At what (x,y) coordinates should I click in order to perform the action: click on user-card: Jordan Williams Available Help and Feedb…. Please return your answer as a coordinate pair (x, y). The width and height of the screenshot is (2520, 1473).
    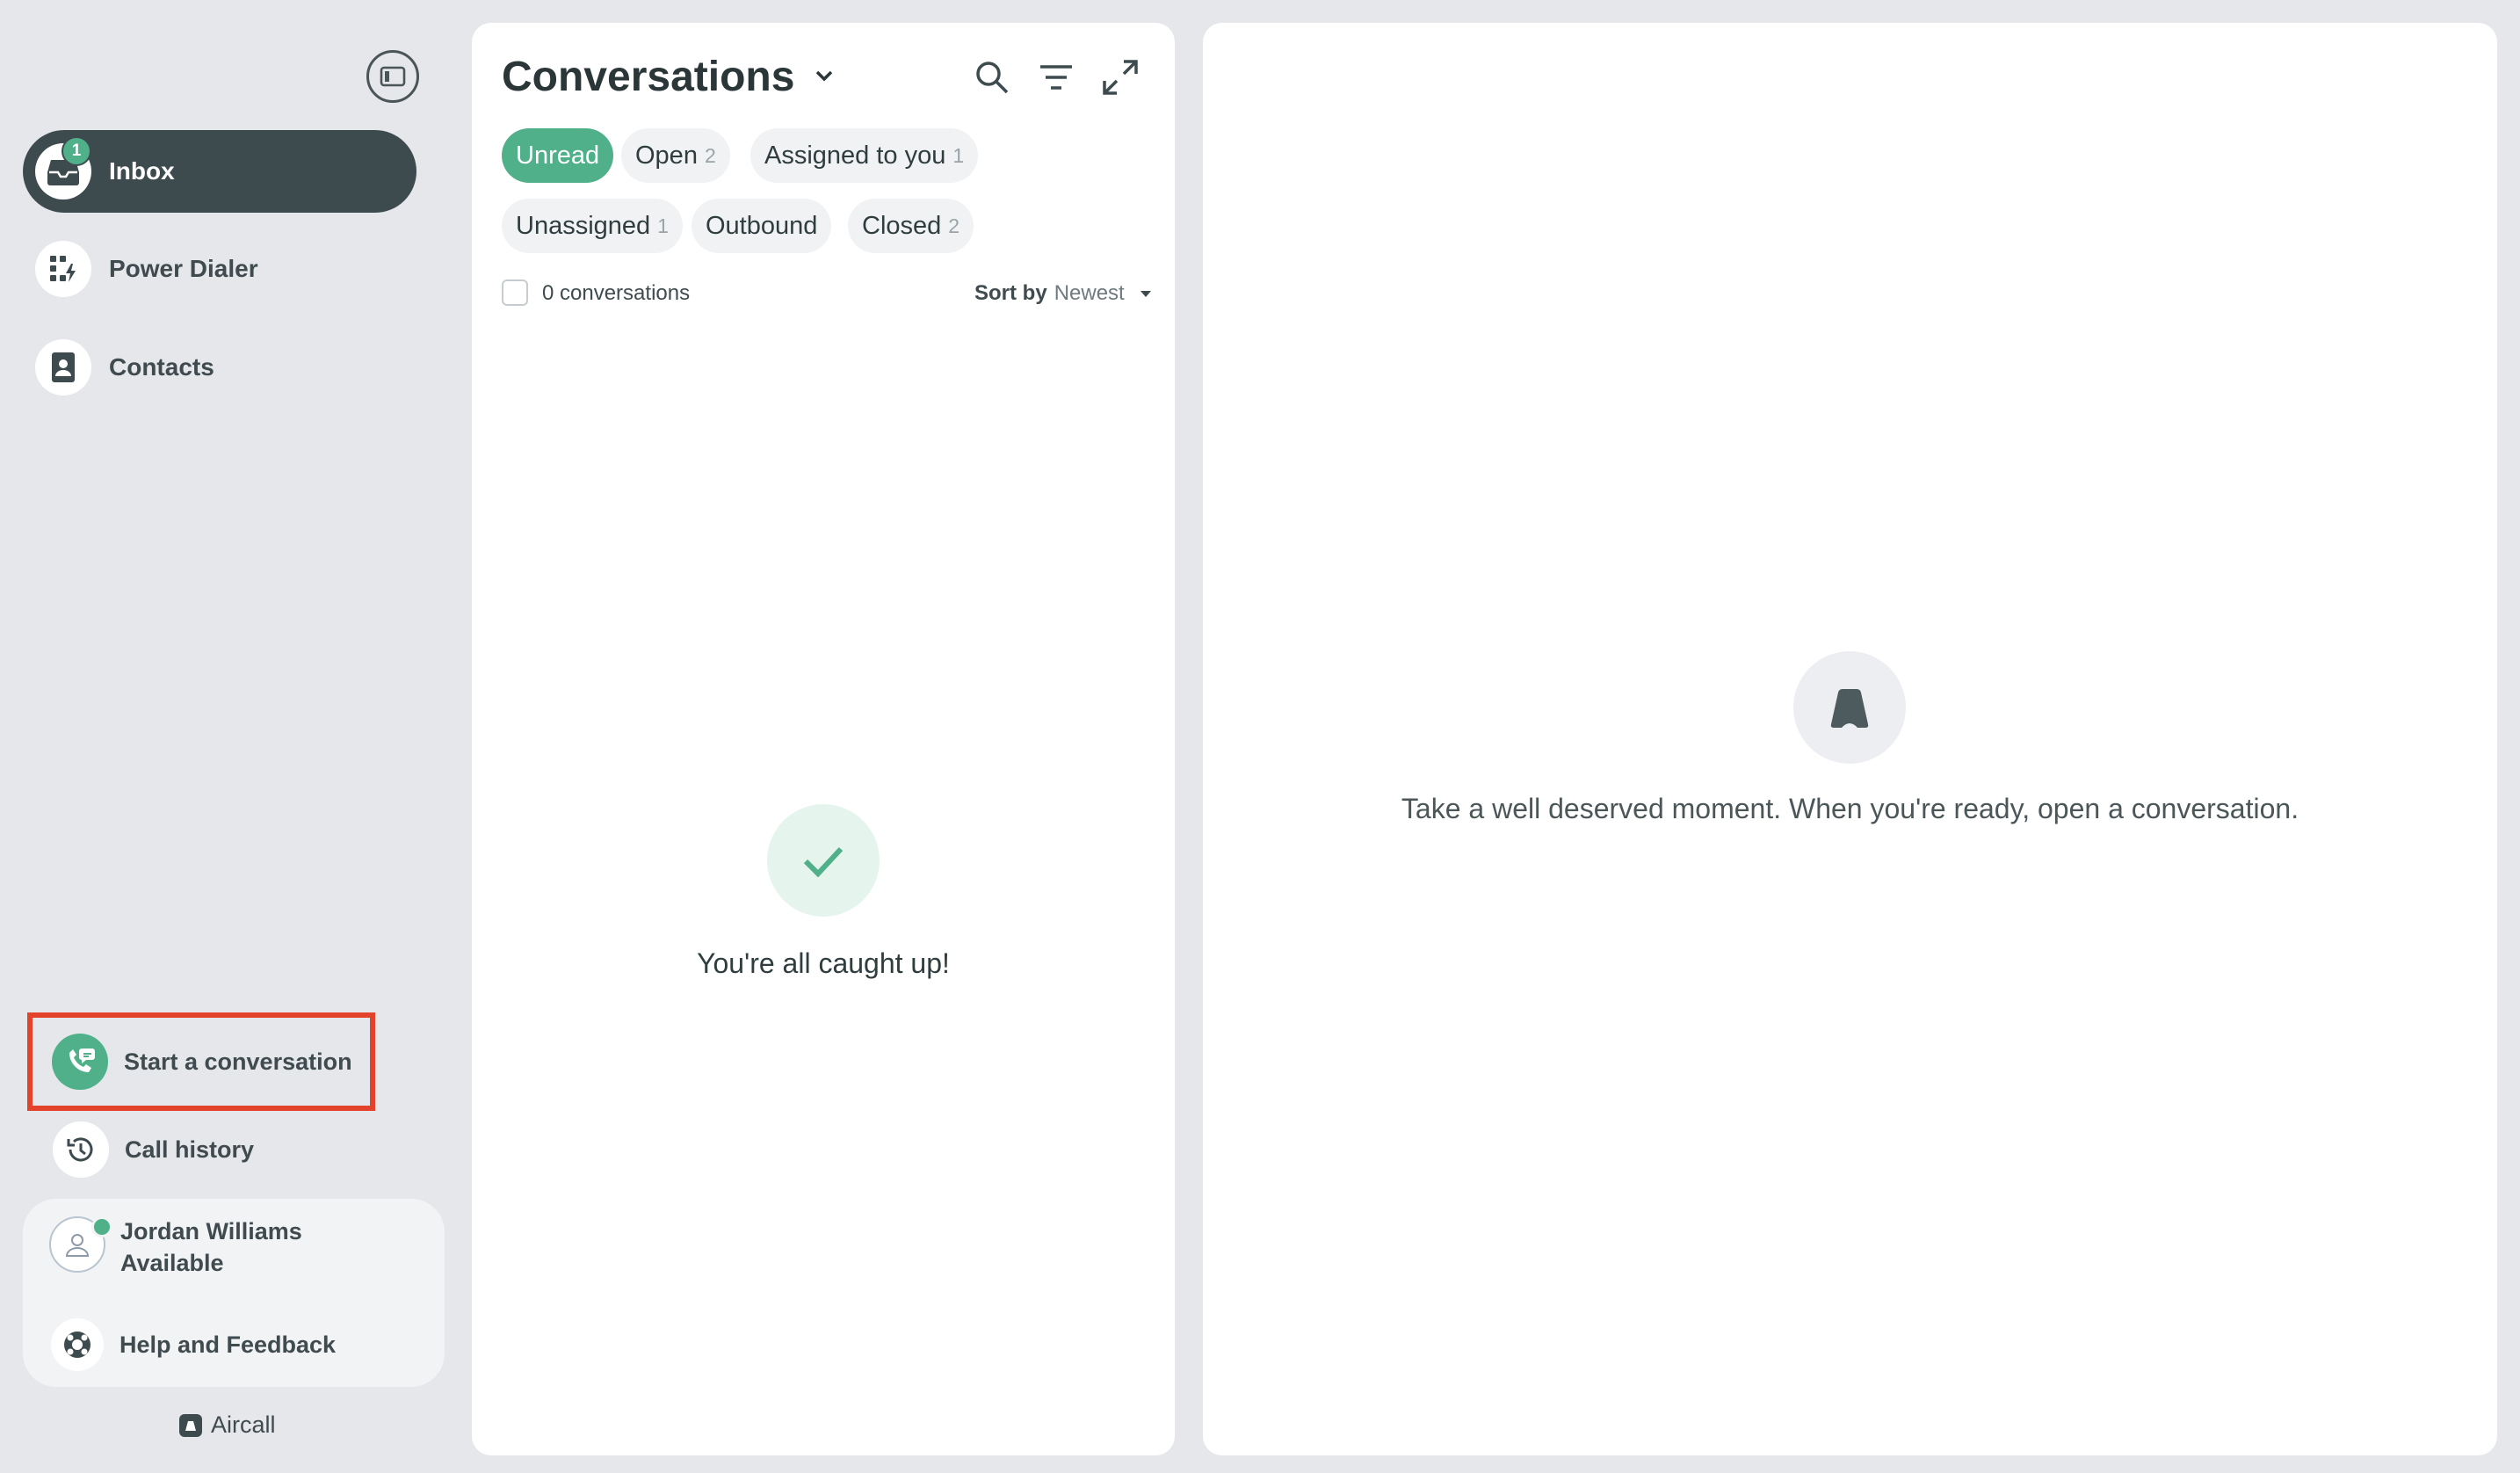
    Looking at the image, I should click on (234, 1293).